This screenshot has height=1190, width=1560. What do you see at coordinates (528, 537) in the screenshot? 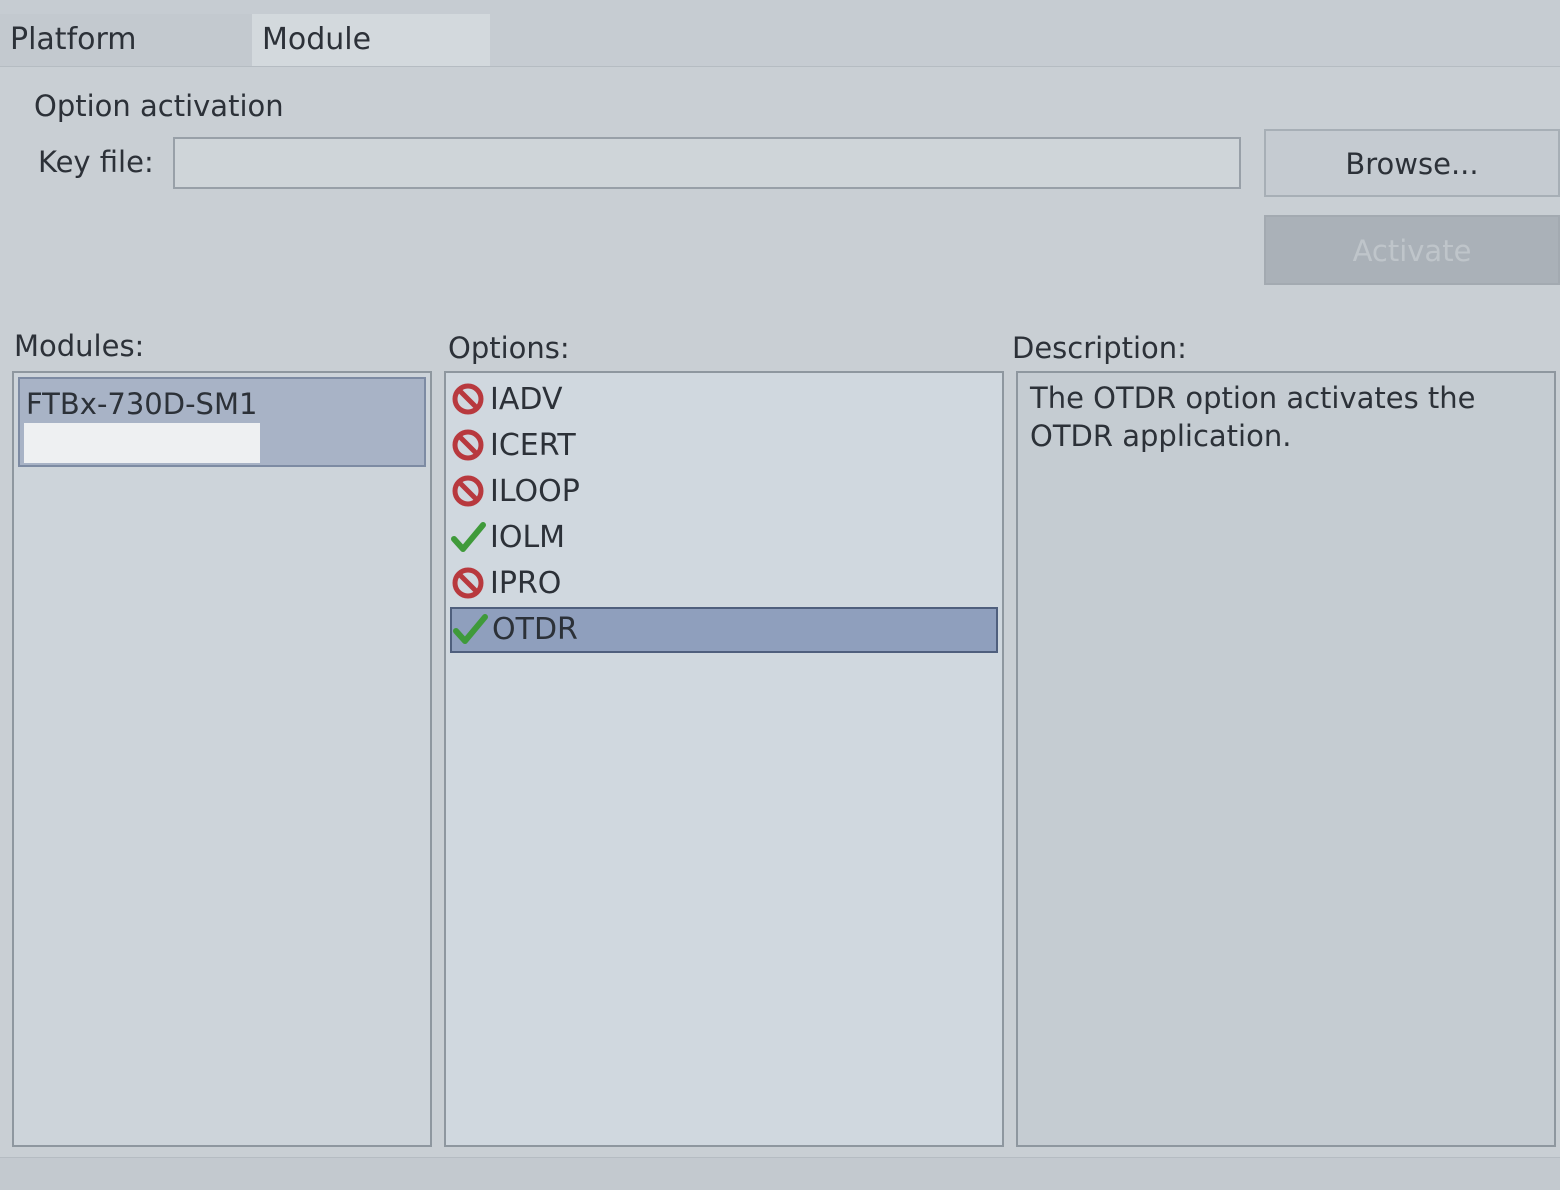
I see `option-label: IOLM` at bounding box center [528, 537].